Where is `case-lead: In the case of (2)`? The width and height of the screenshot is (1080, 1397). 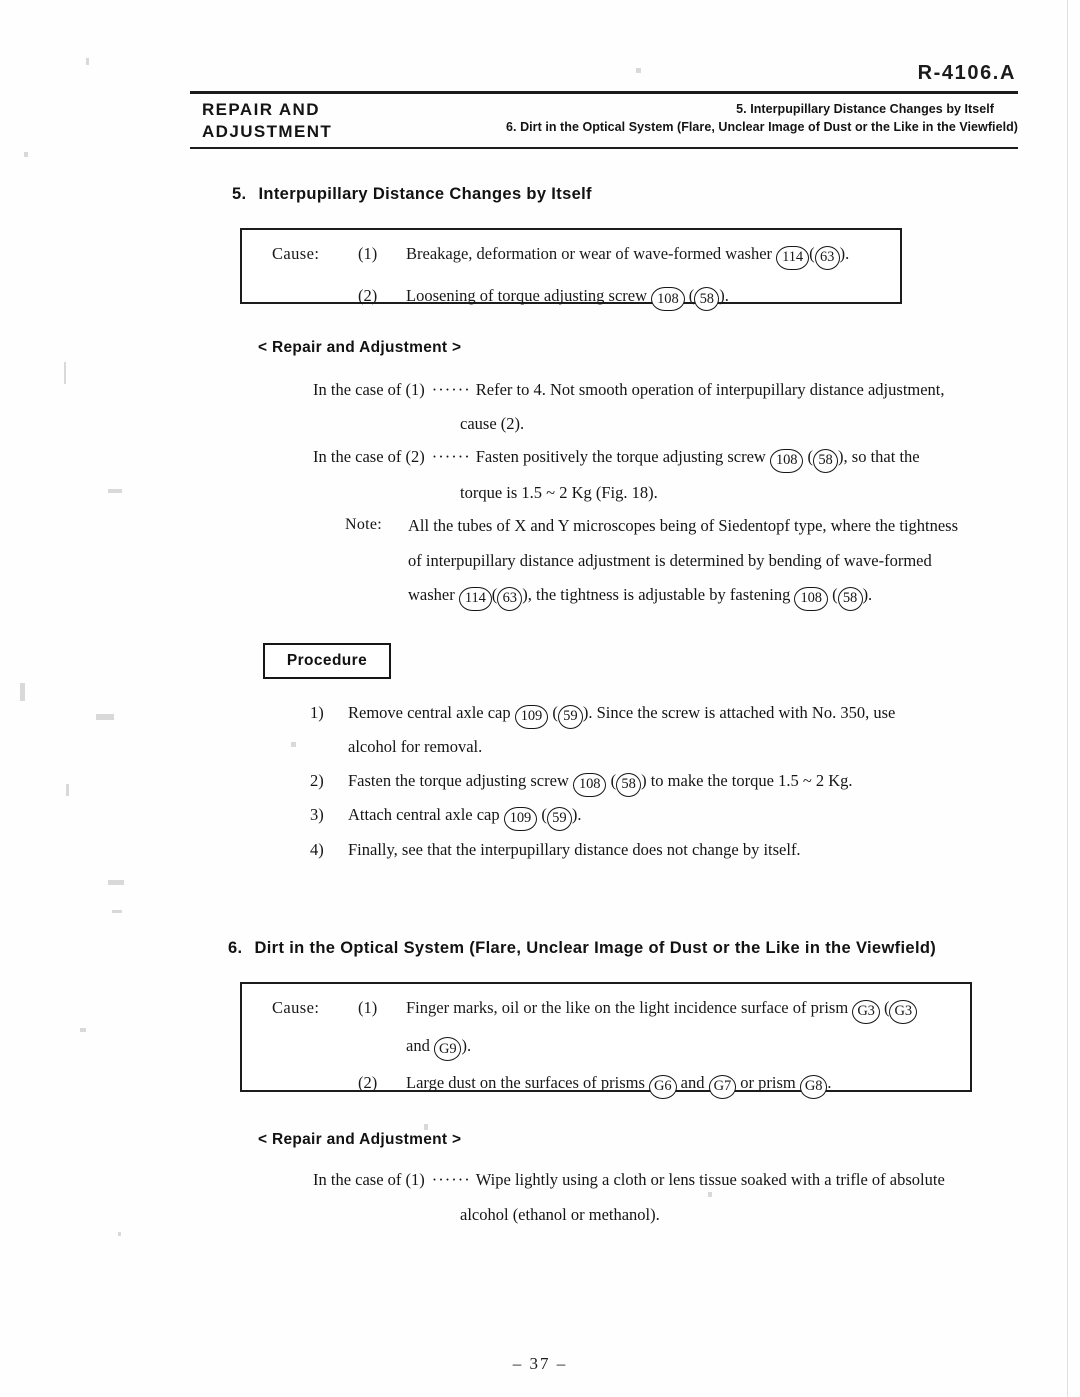 case-lead: In the case of (2) is located at coordinates (369, 456).